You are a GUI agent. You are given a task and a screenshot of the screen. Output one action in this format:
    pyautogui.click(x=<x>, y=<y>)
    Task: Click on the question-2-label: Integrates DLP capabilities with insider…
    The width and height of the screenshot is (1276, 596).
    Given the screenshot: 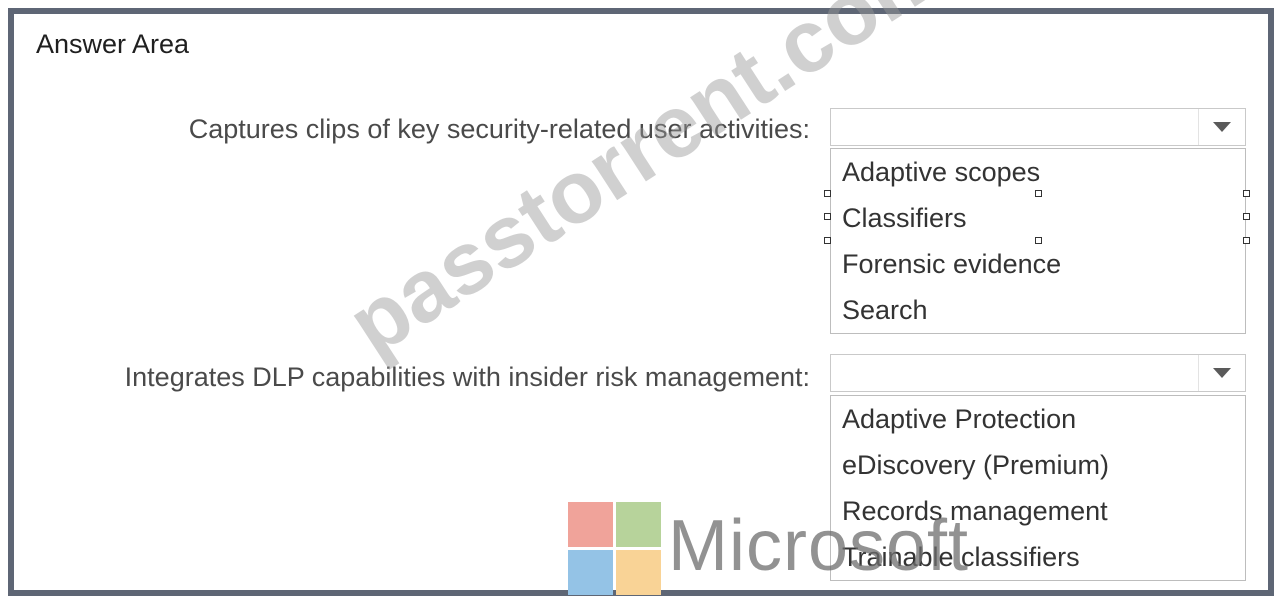 What is the action you would take?
    pyautogui.click(x=467, y=377)
    